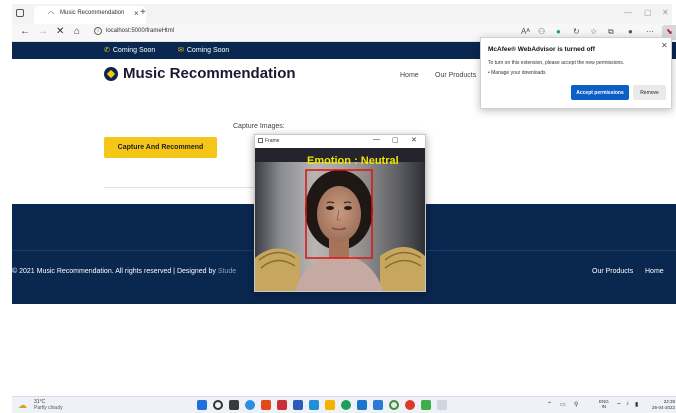 This screenshot has width=676, height=413. What do you see at coordinates (266, 405) in the screenshot?
I see `app-red-icon` at bounding box center [266, 405].